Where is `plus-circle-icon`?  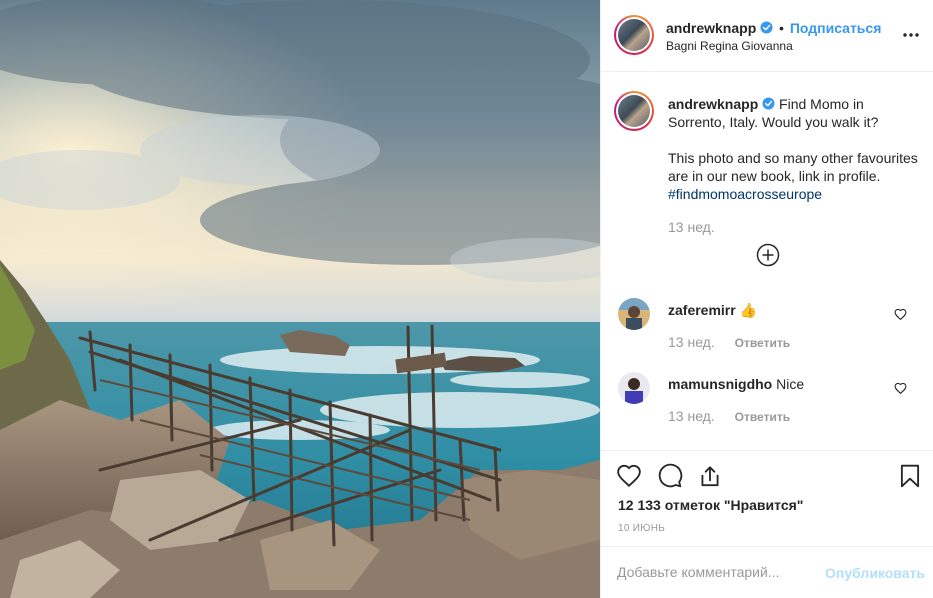 plus-circle-icon is located at coordinates (768, 255).